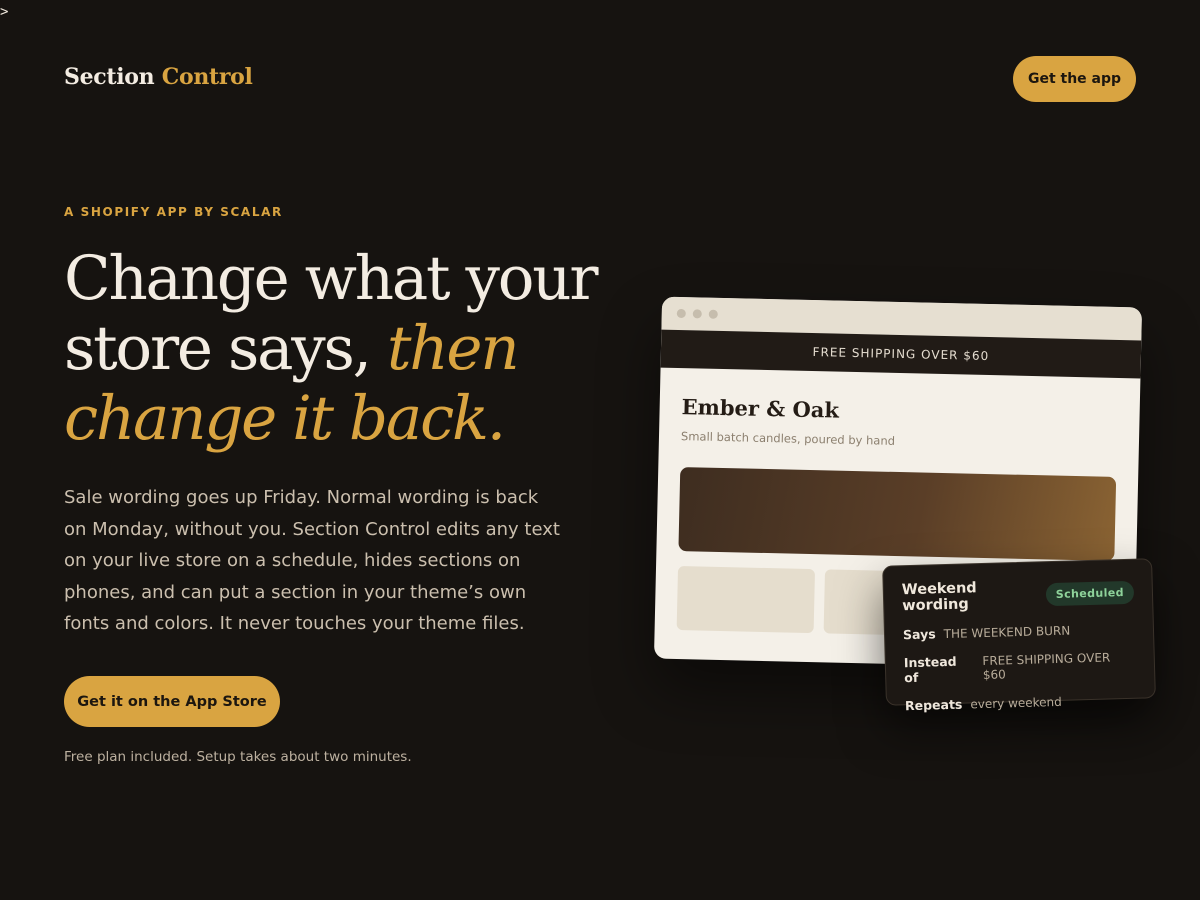  Describe the element at coordinates (158, 77) in the screenshot. I see `brand-logo: Section Control` at that location.